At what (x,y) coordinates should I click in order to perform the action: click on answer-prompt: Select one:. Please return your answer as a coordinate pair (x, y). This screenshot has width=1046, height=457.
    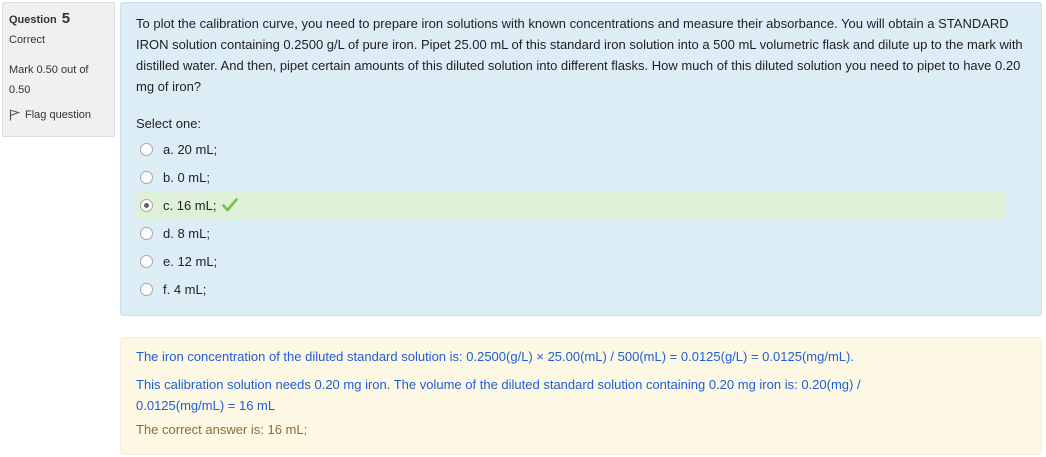
    Looking at the image, I should click on (169, 123).